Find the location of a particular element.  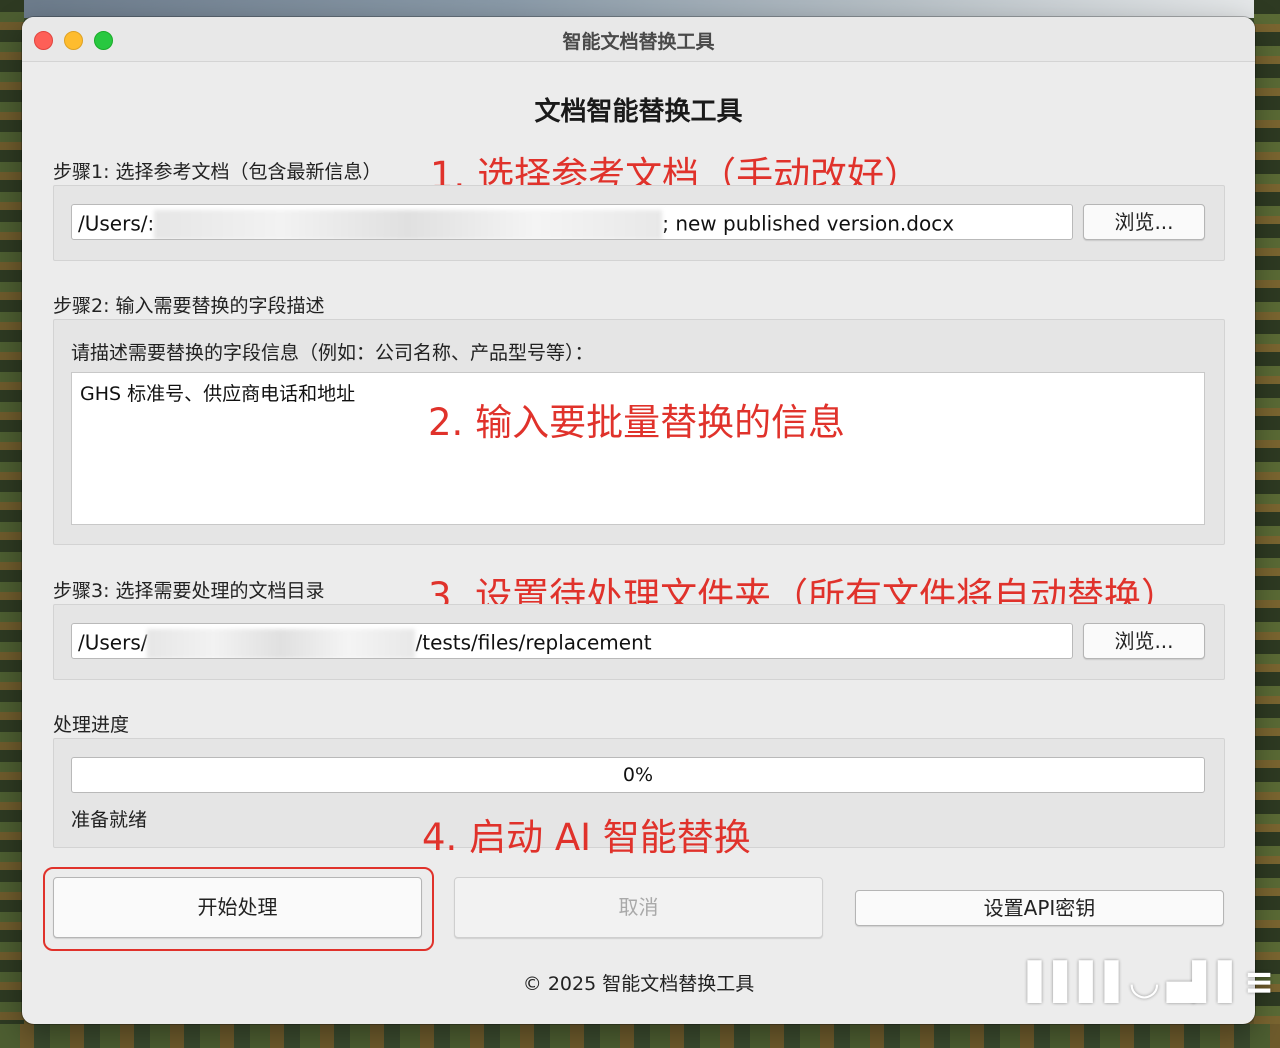

reference-document-path-field: /Users/: ; new published version.docx is located at coordinates (572, 222).